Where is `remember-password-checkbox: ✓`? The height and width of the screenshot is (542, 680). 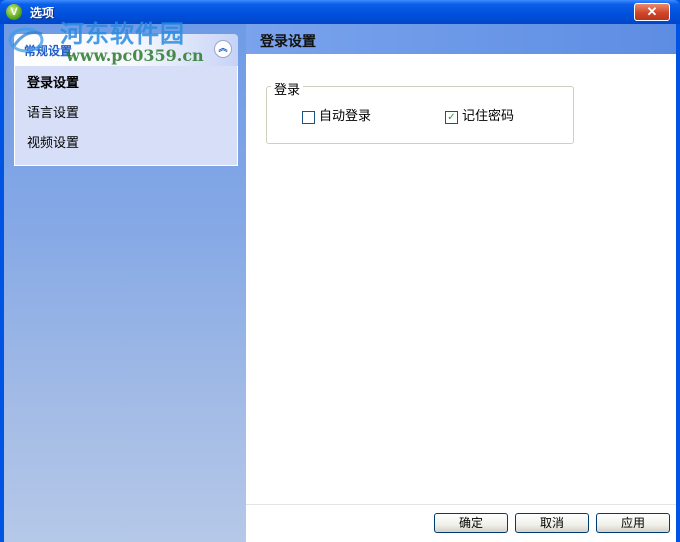 remember-password-checkbox: ✓ is located at coordinates (451, 117).